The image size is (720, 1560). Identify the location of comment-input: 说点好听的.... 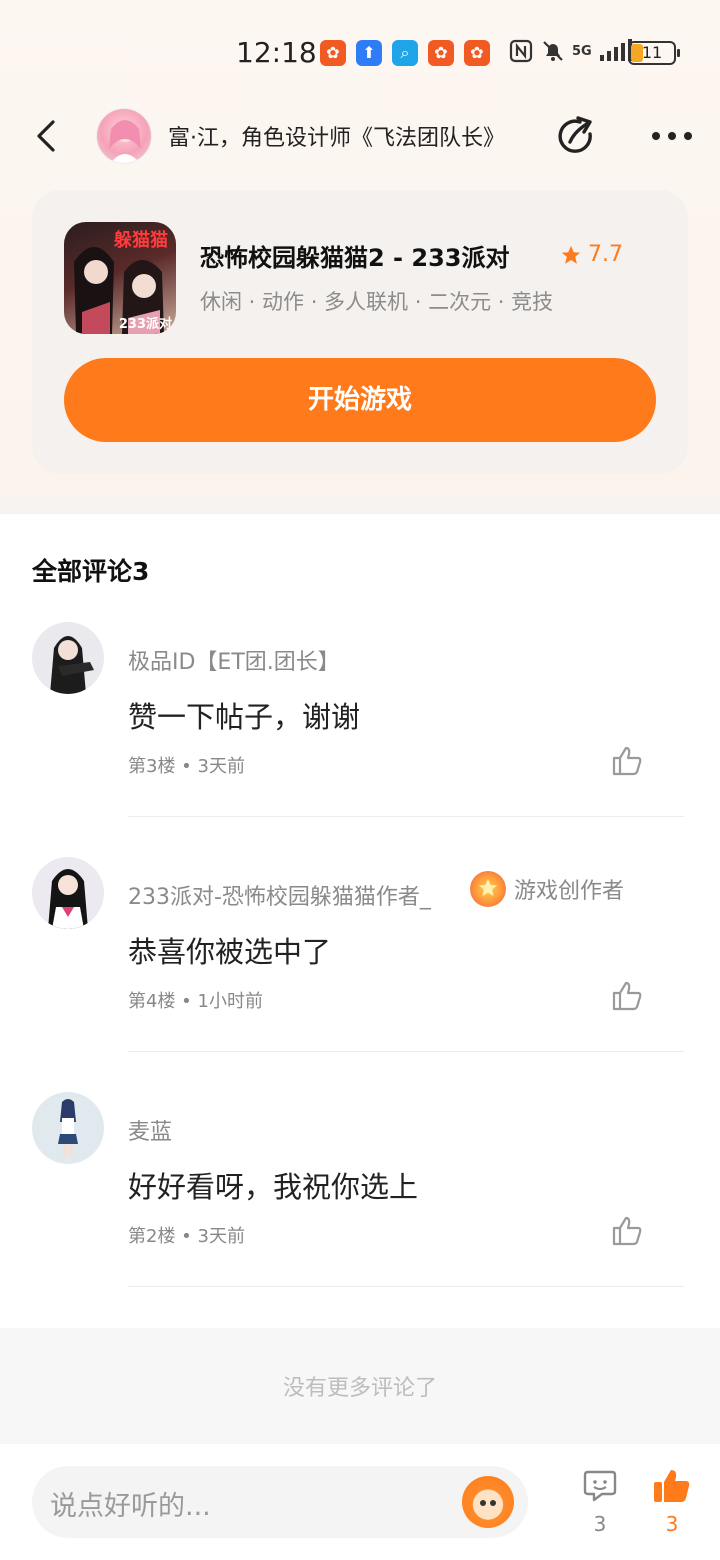
(280, 1502).